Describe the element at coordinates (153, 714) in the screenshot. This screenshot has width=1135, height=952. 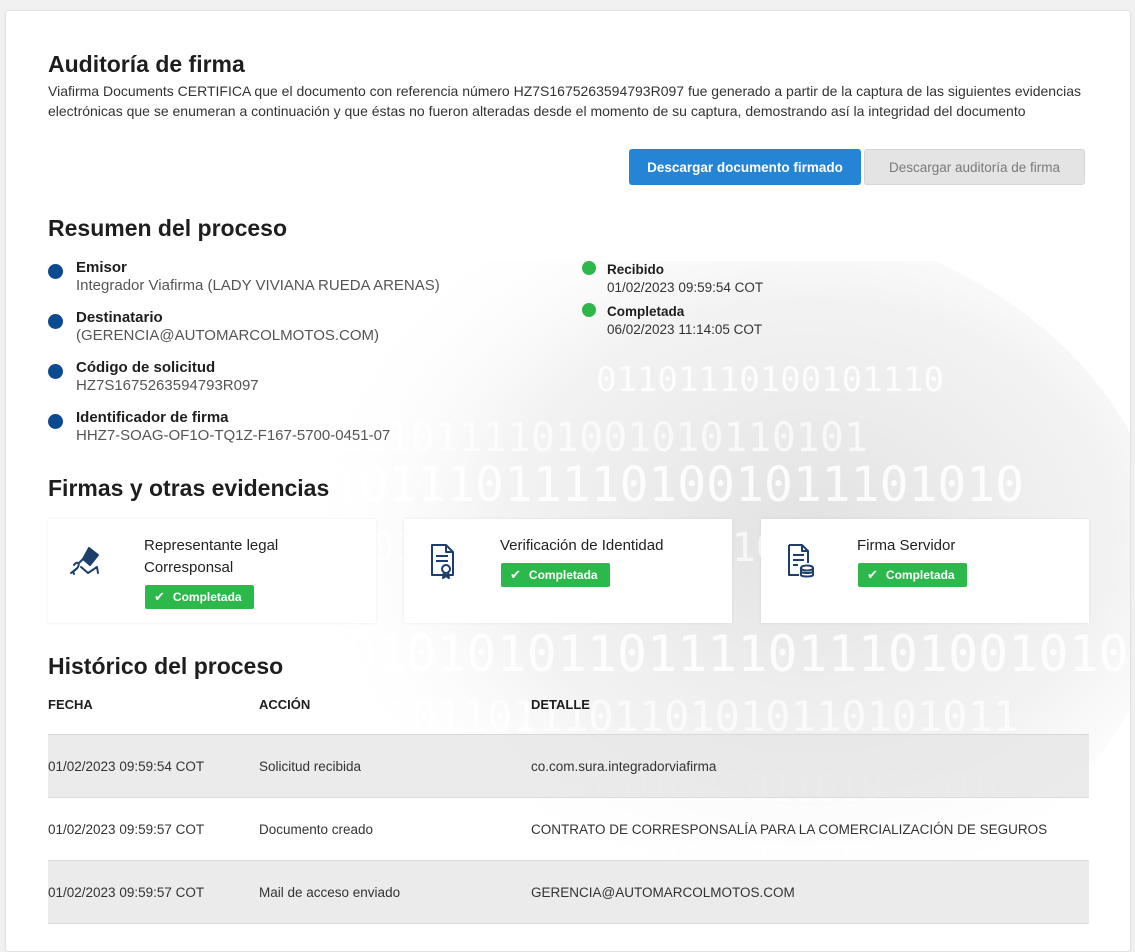
I see `column-header-fecha: FECHA` at that location.